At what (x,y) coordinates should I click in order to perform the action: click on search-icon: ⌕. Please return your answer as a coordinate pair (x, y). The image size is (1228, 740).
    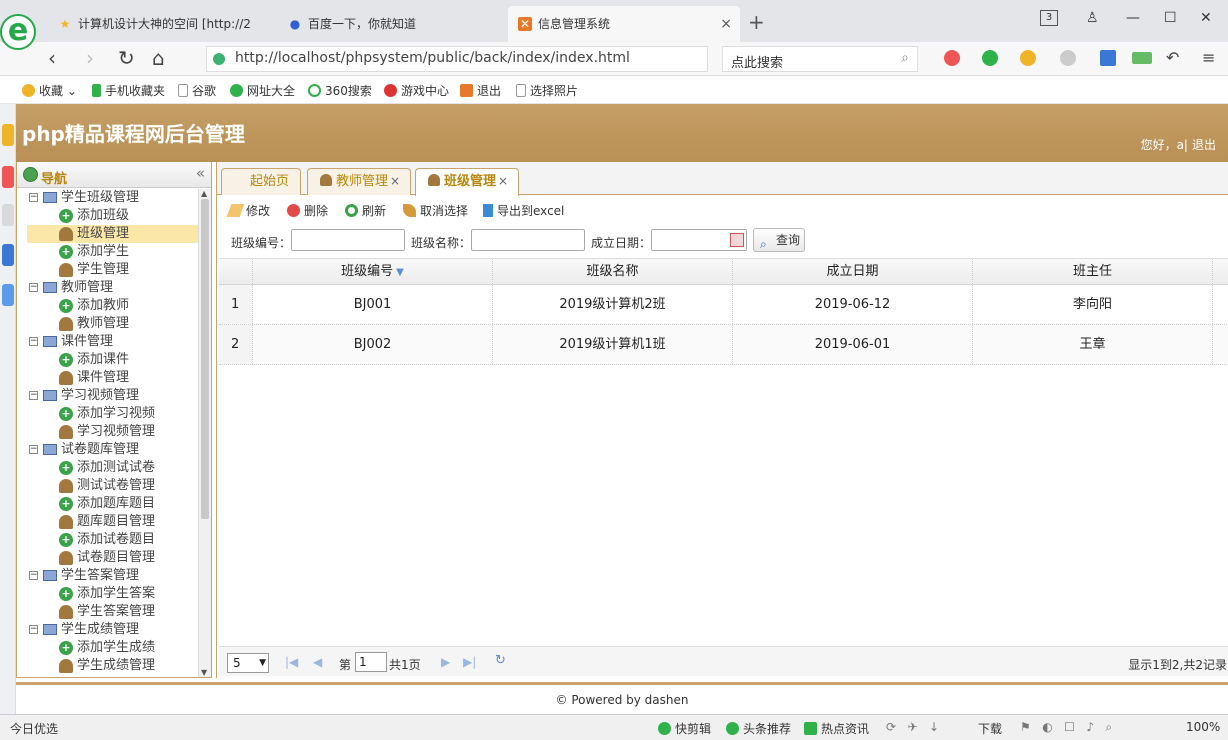
    Looking at the image, I should click on (905, 58).